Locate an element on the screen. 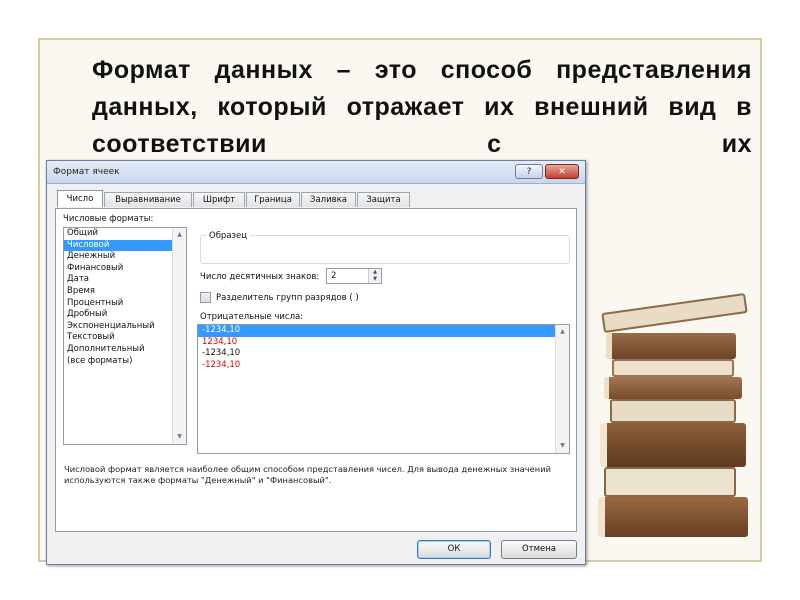  list-item: Процентный is located at coordinates (125, 304).